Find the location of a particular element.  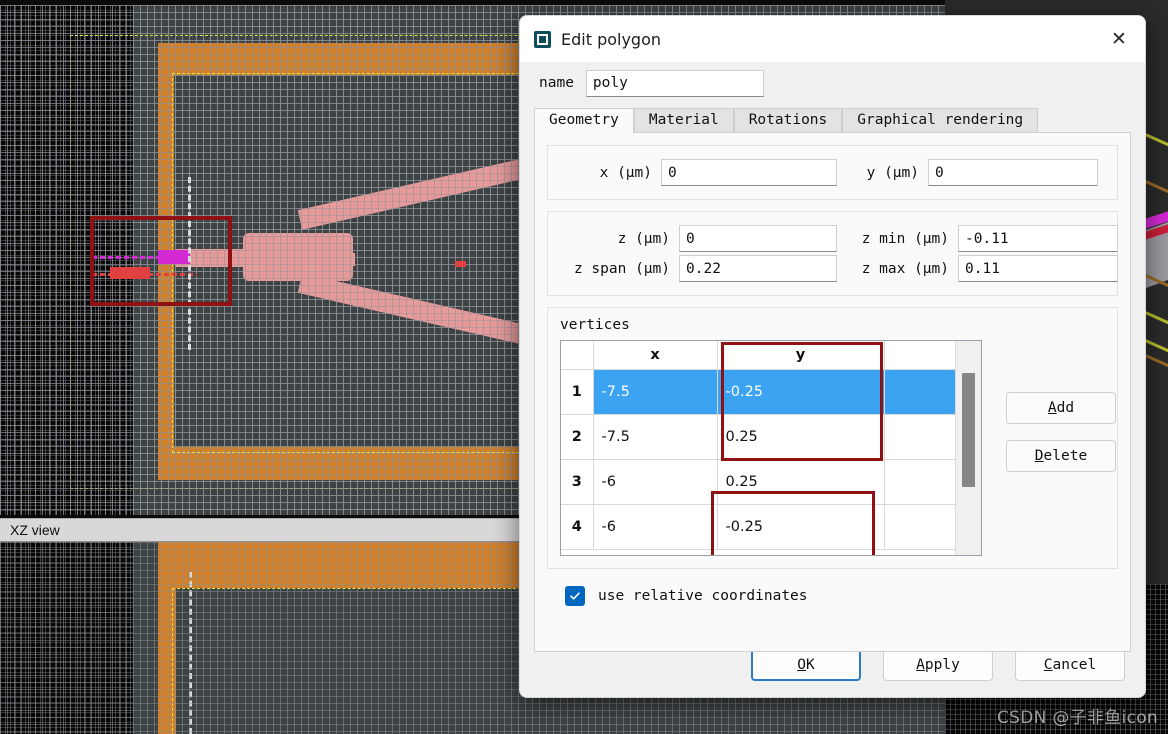

delete-rest: elete is located at coordinates (1065, 456).